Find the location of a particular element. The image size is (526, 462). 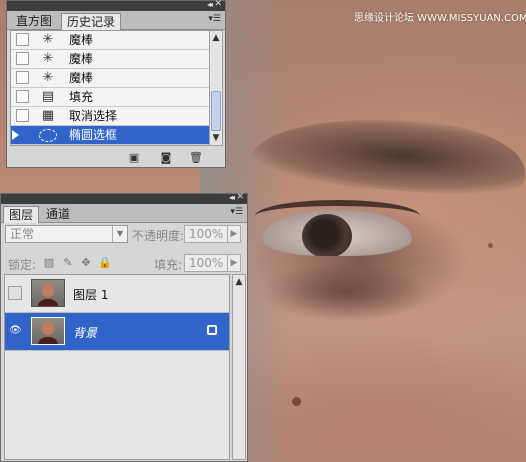

lock-label: 锁定: is located at coordinates (22, 265).